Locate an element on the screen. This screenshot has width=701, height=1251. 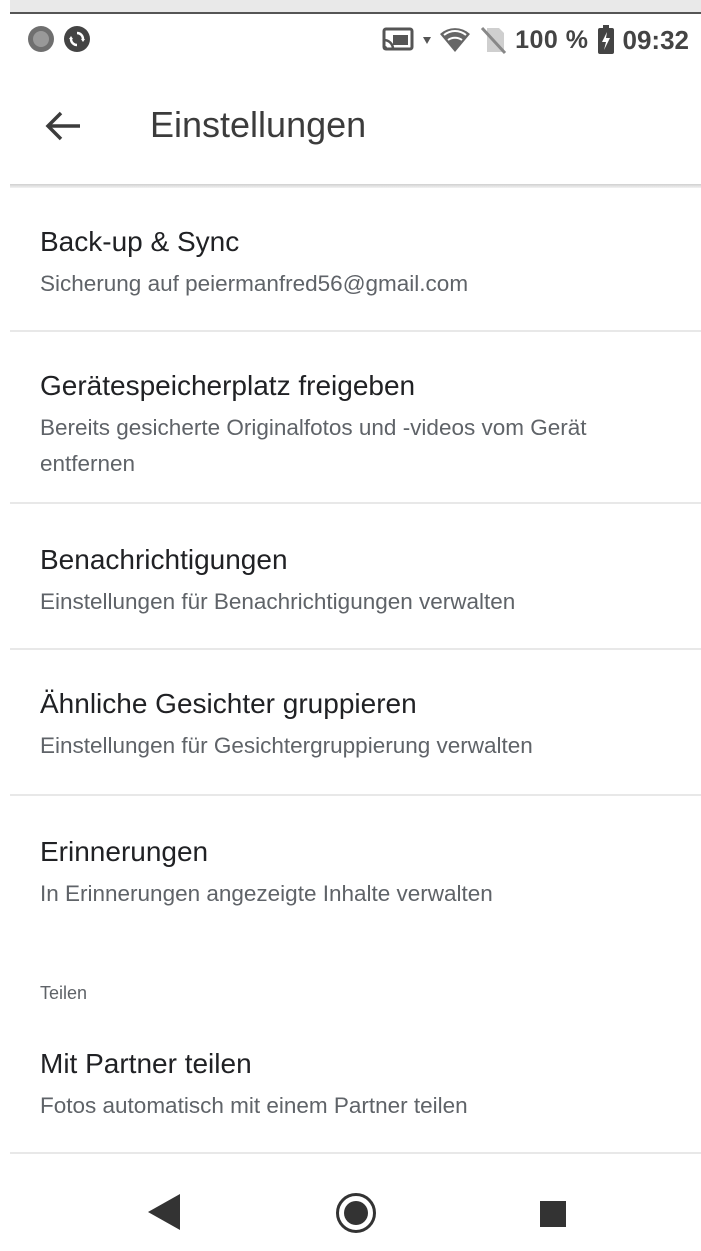
system-nav-bar is located at coordinates (350, 1203).